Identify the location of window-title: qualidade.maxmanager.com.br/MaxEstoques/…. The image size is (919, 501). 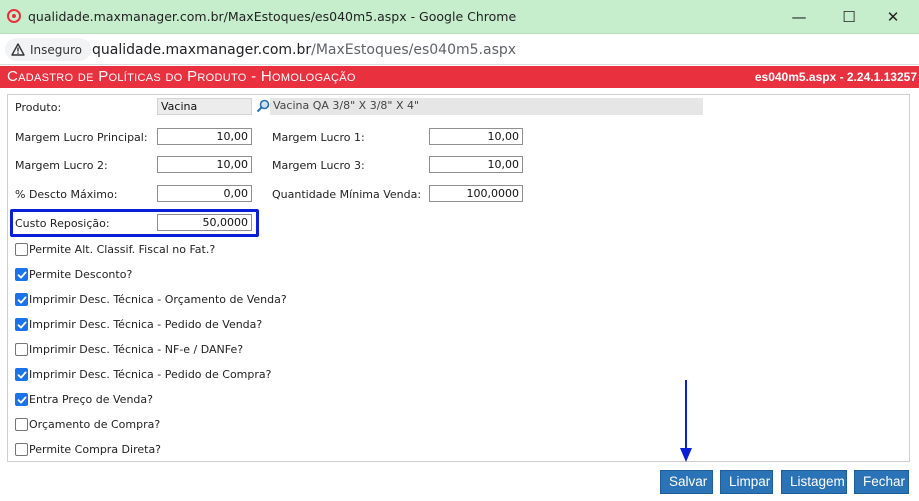
(272, 16).